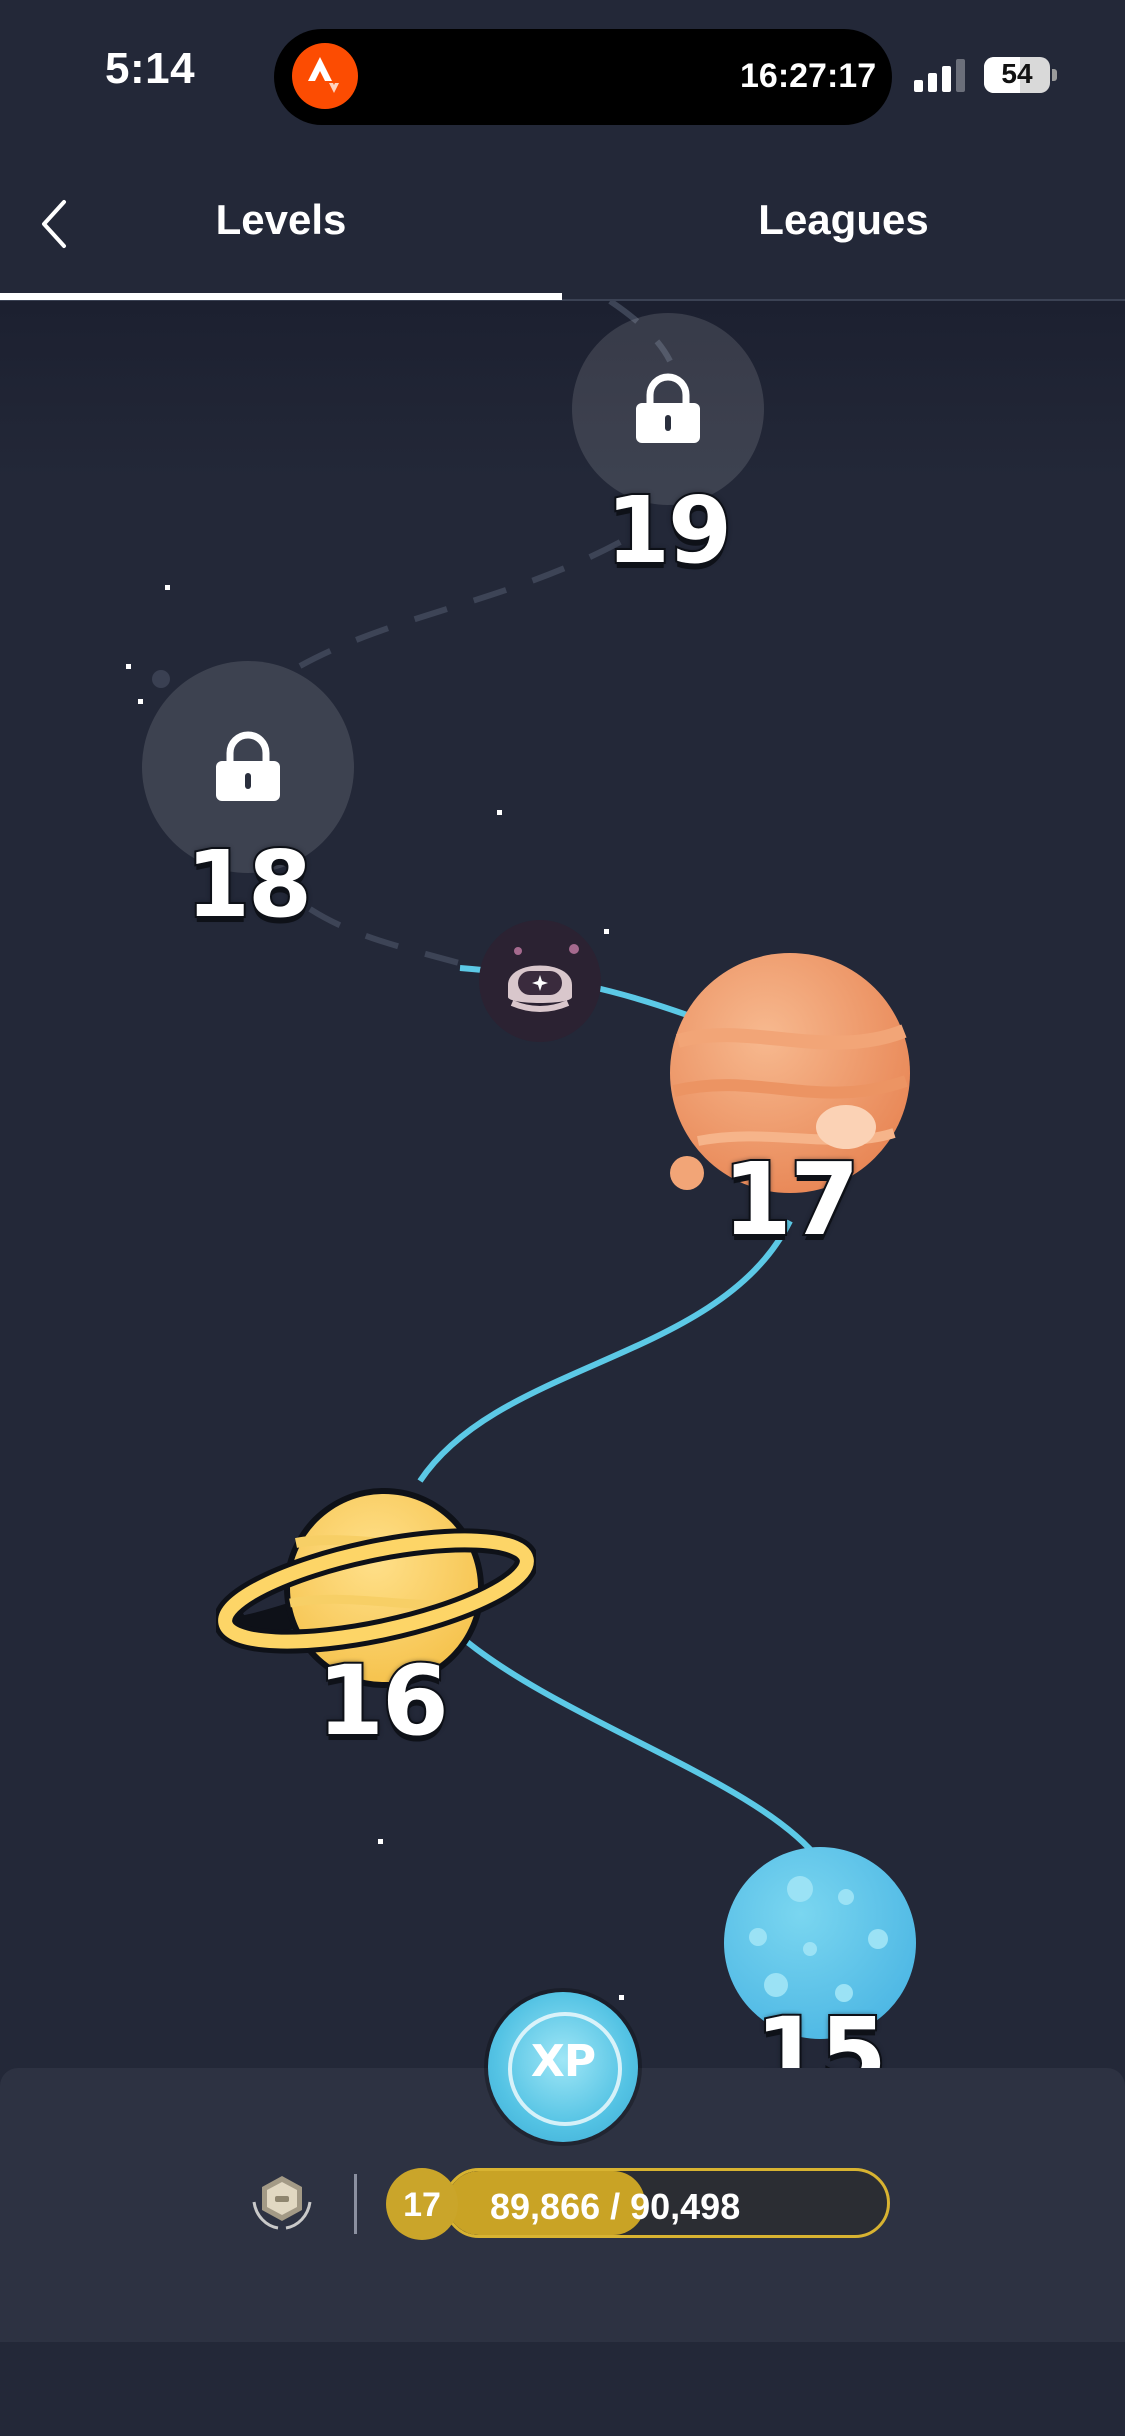  I want to click on level-15-label: 15, so click(821, 2031).